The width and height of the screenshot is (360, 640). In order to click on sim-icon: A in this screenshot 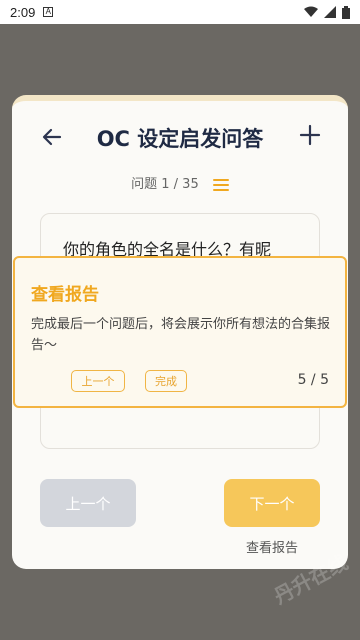, I will do `click(48, 12)`.